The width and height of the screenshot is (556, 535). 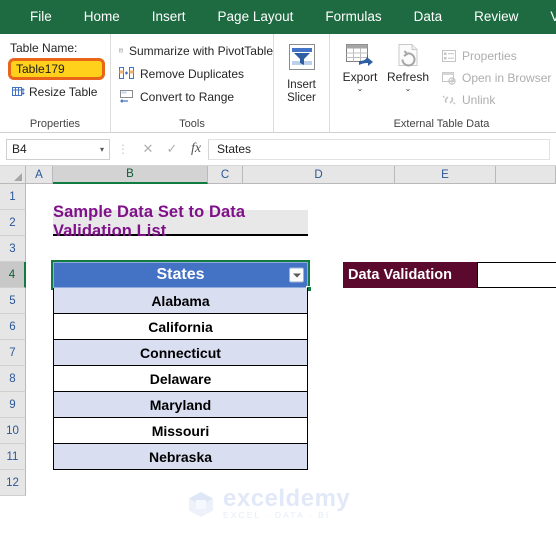 What do you see at coordinates (277, 515) in the screenshot?
I see `watermark-tagline: EXCEL · DATA · BI` at bounding box center [277, 515].